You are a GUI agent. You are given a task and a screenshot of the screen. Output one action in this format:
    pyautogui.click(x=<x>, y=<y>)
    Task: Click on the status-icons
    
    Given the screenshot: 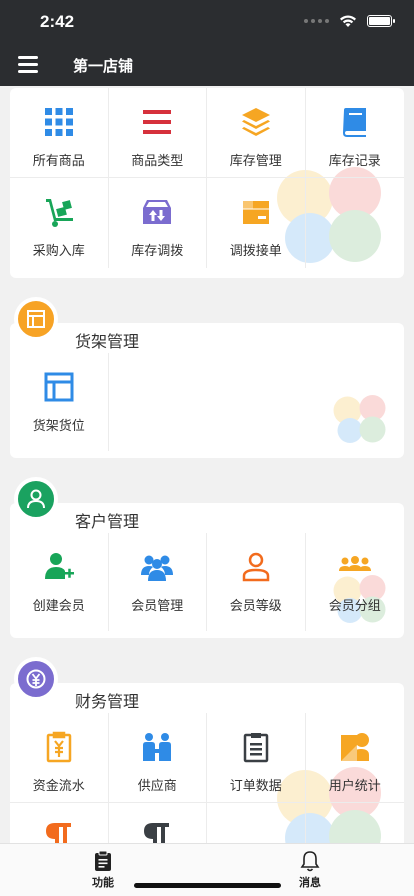 What is the action you would take?
    pyautogui.click(x=349, y=21)
    